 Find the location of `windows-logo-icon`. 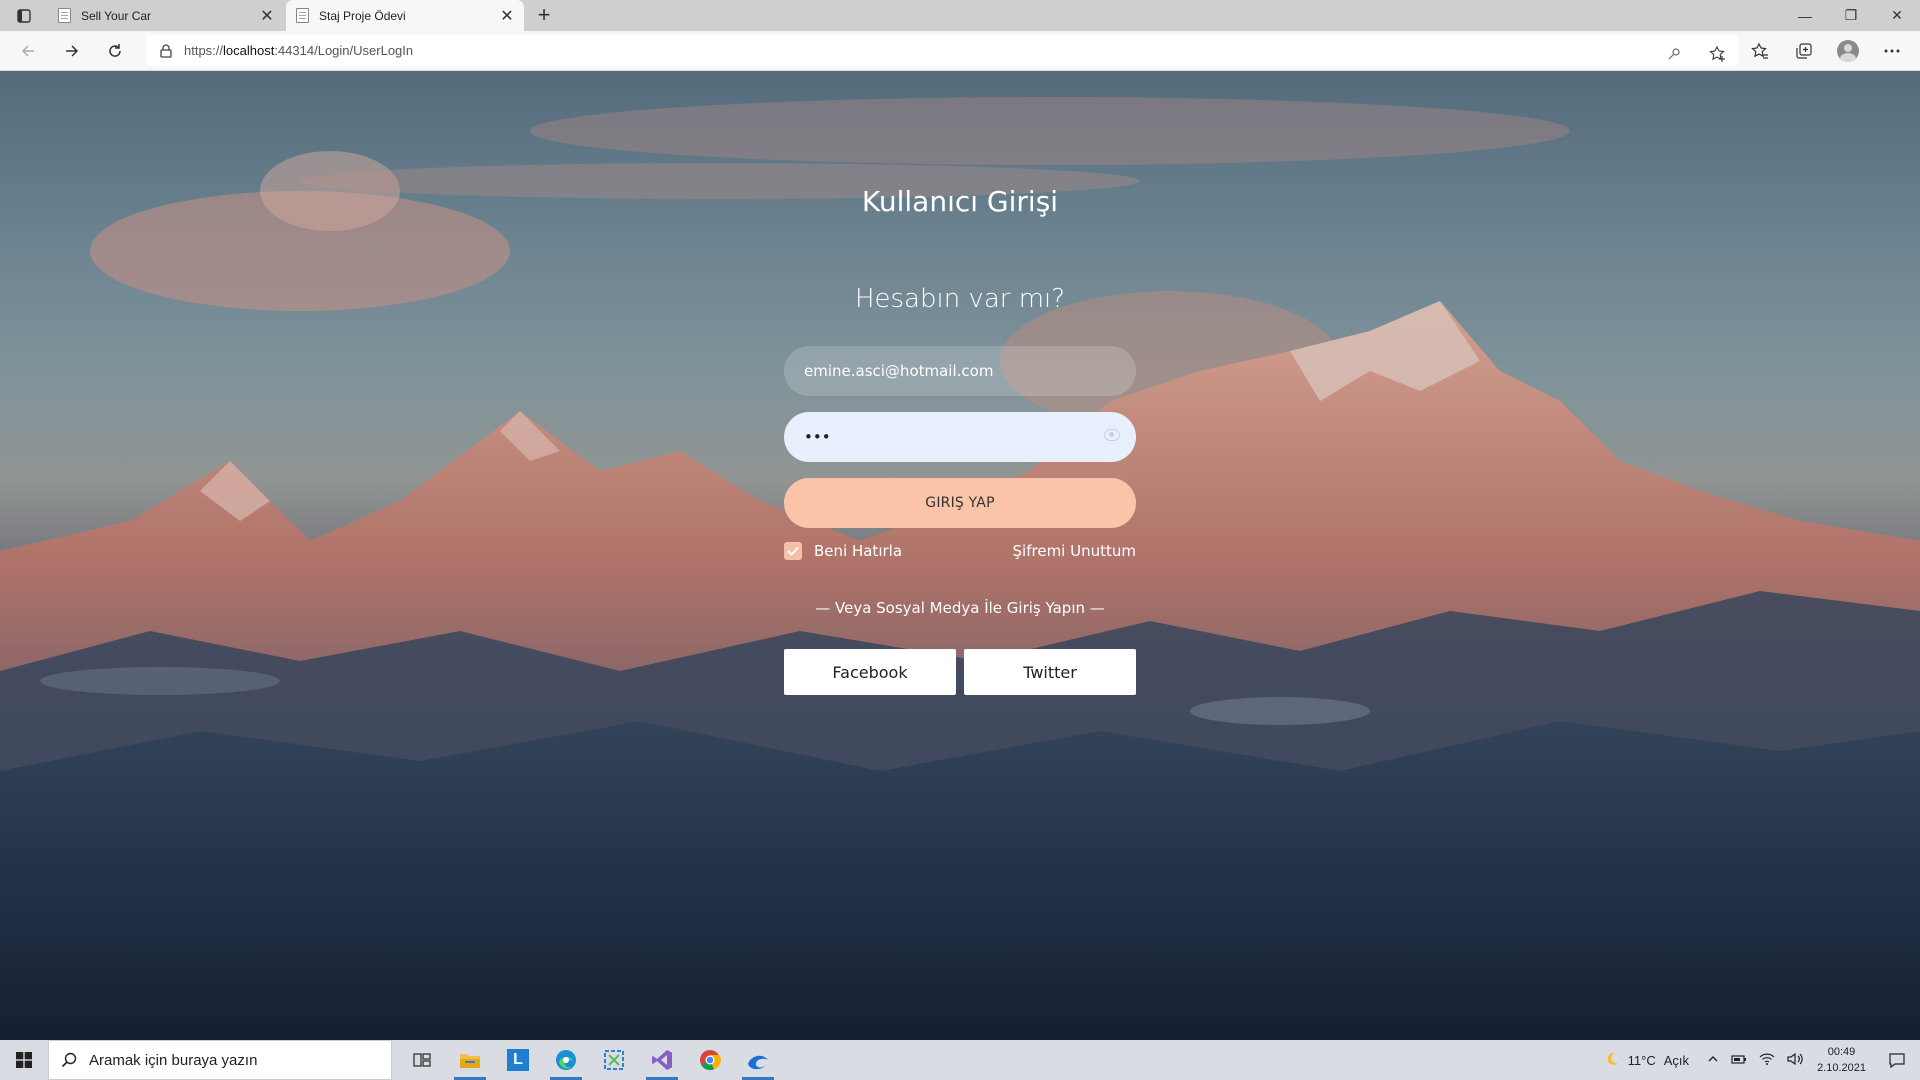

windows-logo-icon is located at coordinates (24, 1060).